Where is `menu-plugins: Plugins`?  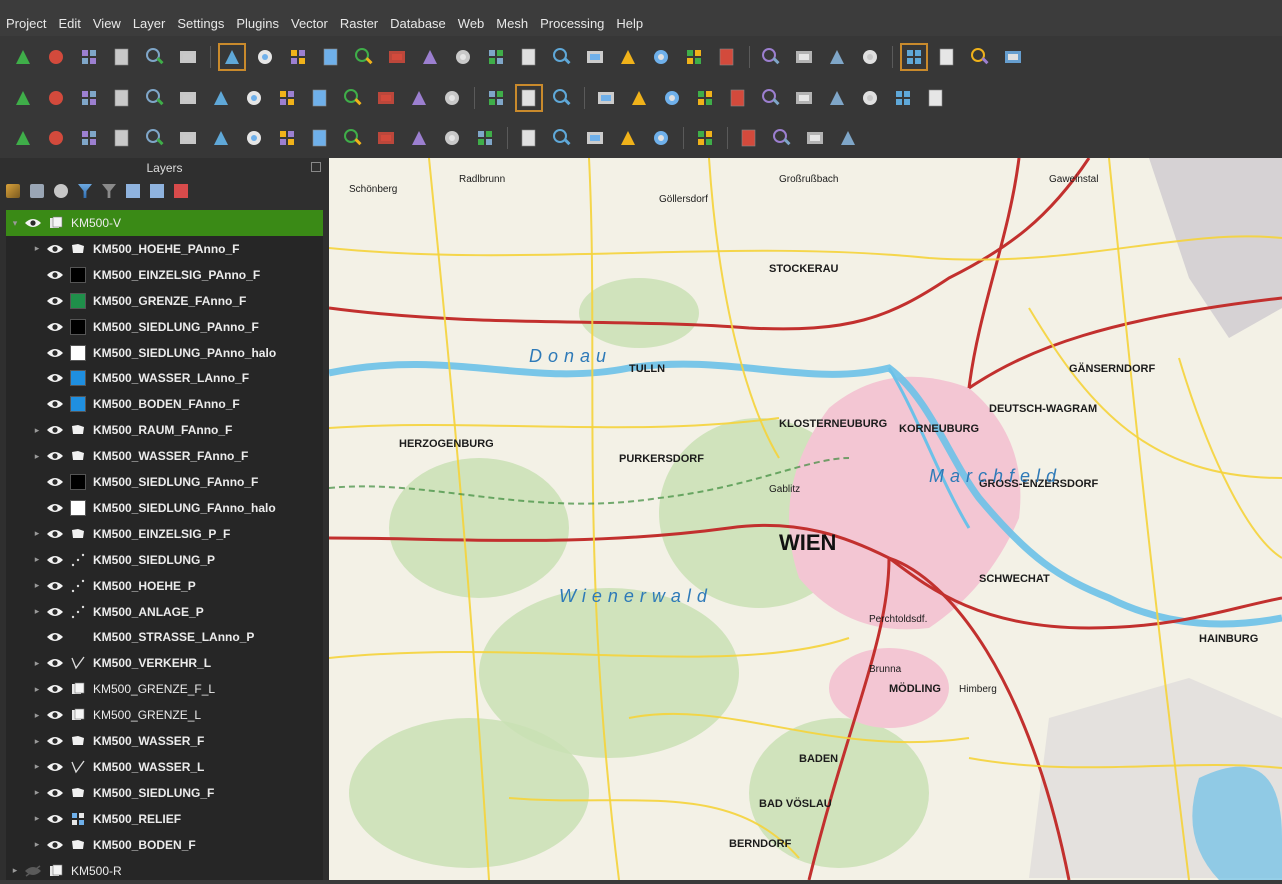
menu-plugins: Plugins is located at coordinates (257, 23).